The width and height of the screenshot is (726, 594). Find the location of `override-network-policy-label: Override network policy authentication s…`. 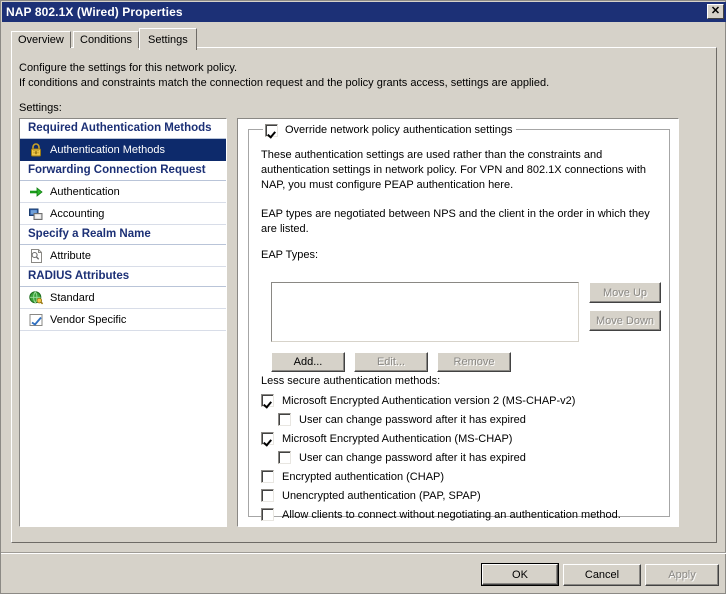

override-network-policy-label: Override network policy authentication s… is located at coordinates (399, 130).